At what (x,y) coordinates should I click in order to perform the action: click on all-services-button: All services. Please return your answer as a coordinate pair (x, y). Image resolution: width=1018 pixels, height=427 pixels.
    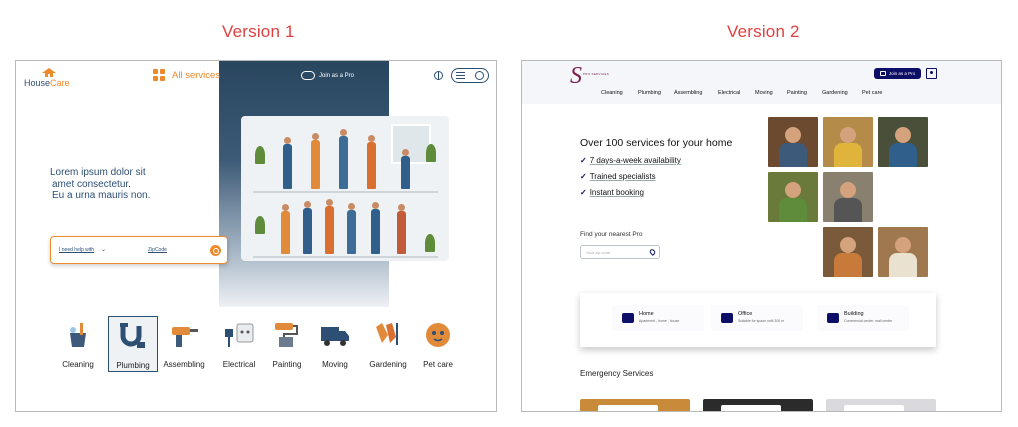
    Looking at the image, I should click on (186, 75).